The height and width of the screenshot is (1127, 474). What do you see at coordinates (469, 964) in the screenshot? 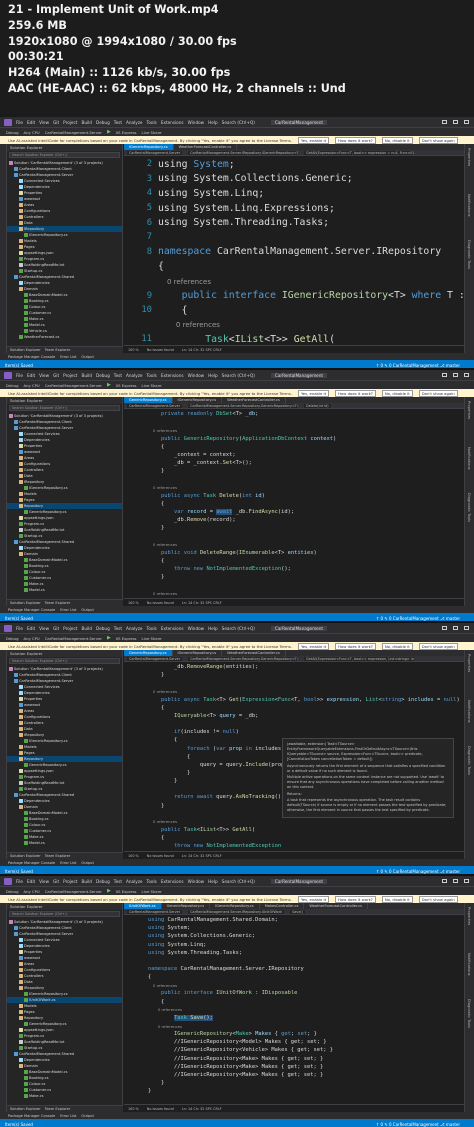
I see `right-tab-1: Notifications` at bounding box center [469, 964].